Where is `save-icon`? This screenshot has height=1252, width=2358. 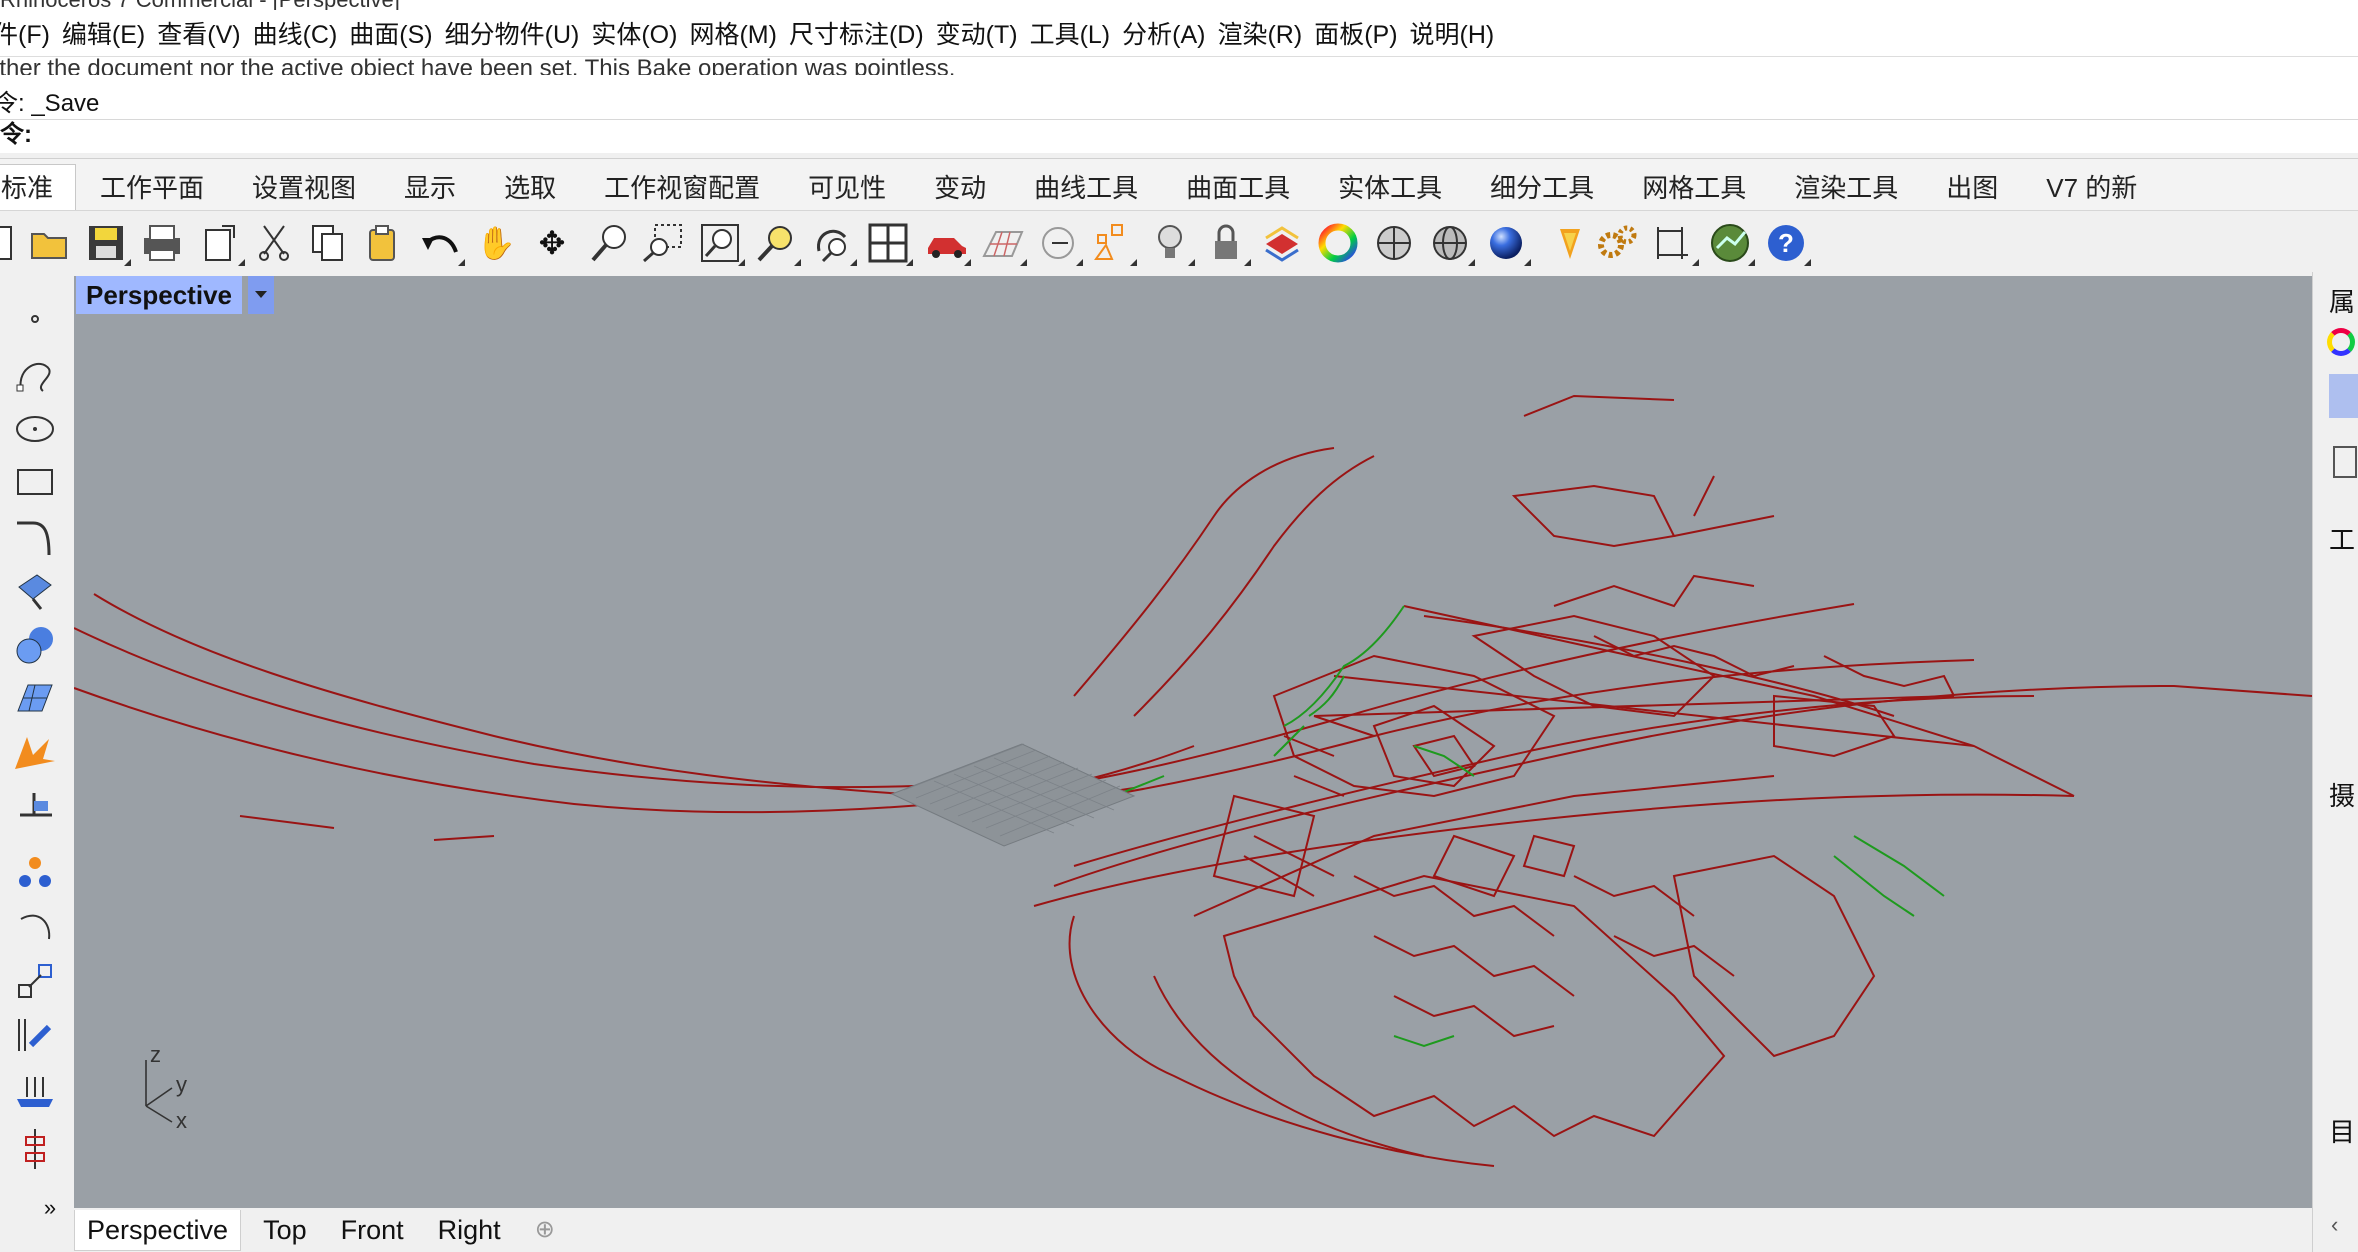 save-icon is located at coordinates (107, 243).